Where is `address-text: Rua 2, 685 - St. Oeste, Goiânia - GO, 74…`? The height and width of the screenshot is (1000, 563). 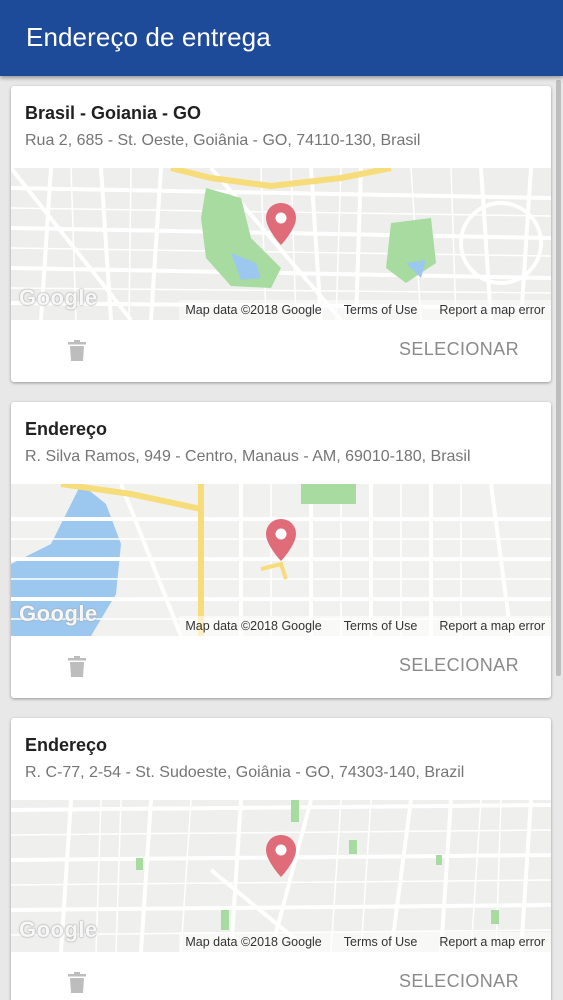 address-text: Rua 2, 685 - St. Oeste, Goiânia - GO, 74… is located at coordinates (223, 140).